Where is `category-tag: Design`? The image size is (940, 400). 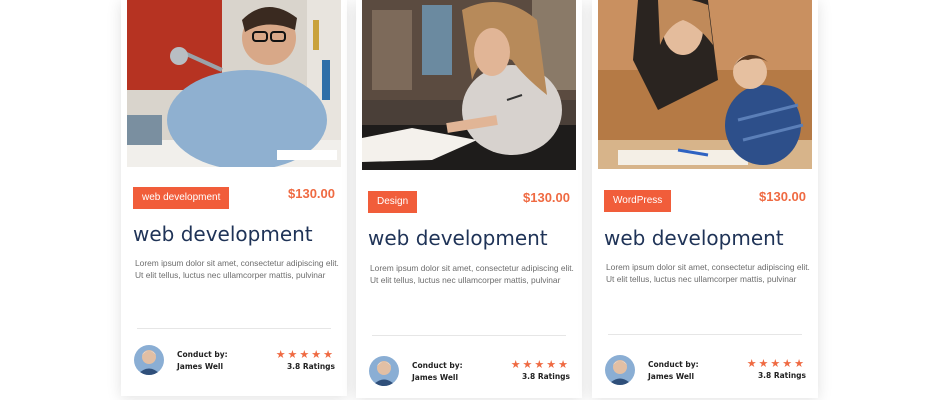
category-tag: Design is located at coordinates (393, 202).